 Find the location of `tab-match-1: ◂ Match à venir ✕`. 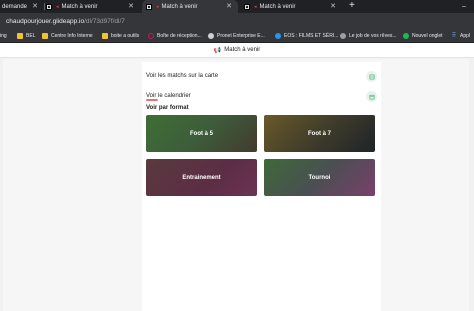

tab-match-1: ◂ Match à venir ✕ is located at coordinates (93, 6).